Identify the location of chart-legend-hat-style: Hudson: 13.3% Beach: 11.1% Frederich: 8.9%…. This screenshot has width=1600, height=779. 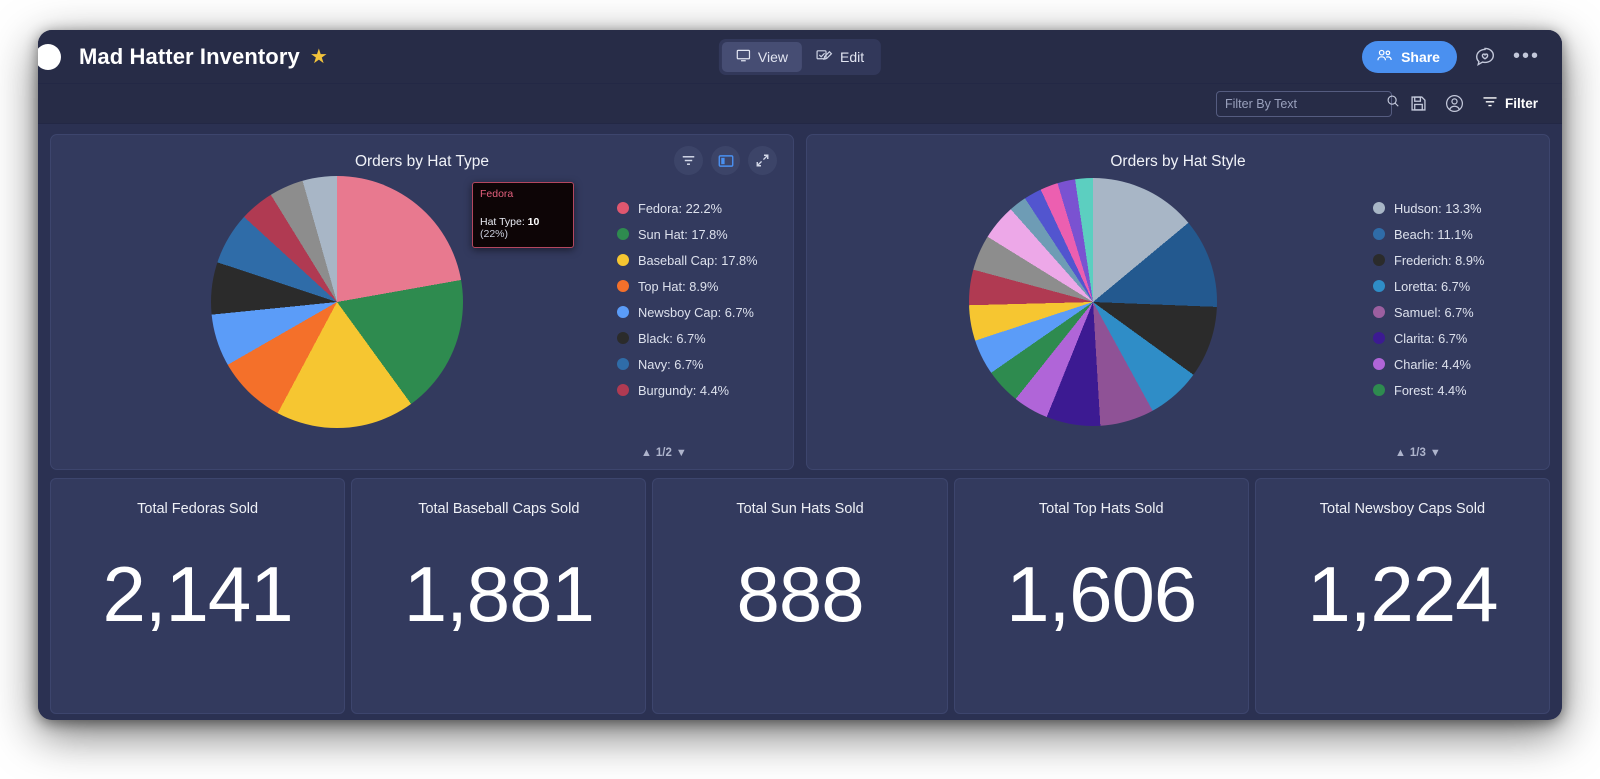
(1458, 299).